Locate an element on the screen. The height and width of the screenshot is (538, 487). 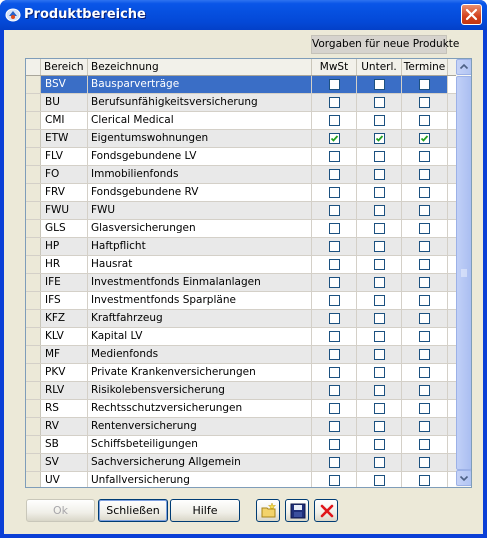
table-row: FO Immobilienfonds is located at coordinates (241, 175).